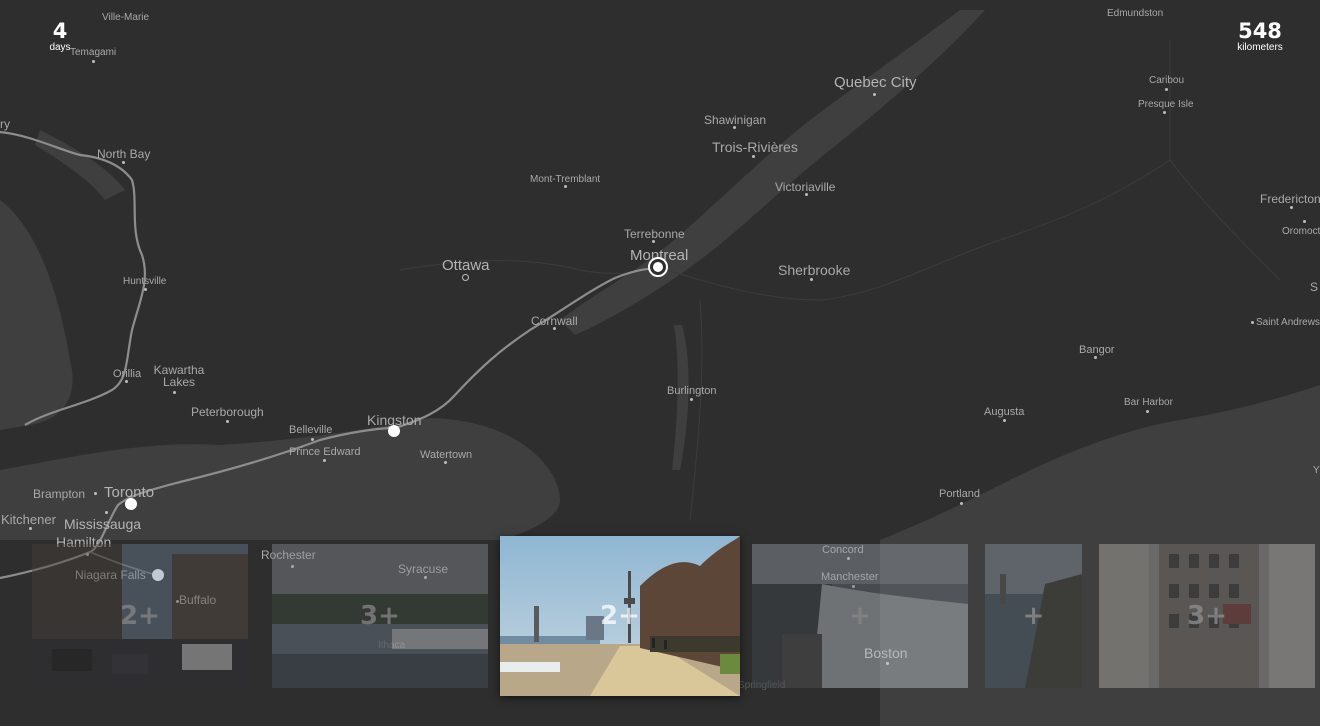  Describe the element at coordinates (325, 452) in the screenshot. I see `map-label-prince-edward: Prince Edward` at that location.